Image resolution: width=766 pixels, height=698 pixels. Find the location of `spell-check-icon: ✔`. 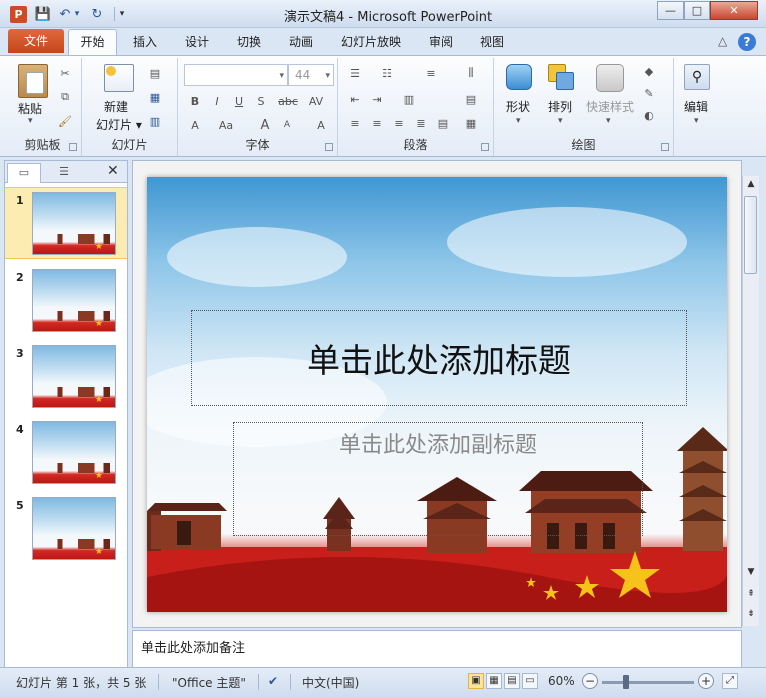

spell-check-icon: ✔ is located at coordinates (273, 681).